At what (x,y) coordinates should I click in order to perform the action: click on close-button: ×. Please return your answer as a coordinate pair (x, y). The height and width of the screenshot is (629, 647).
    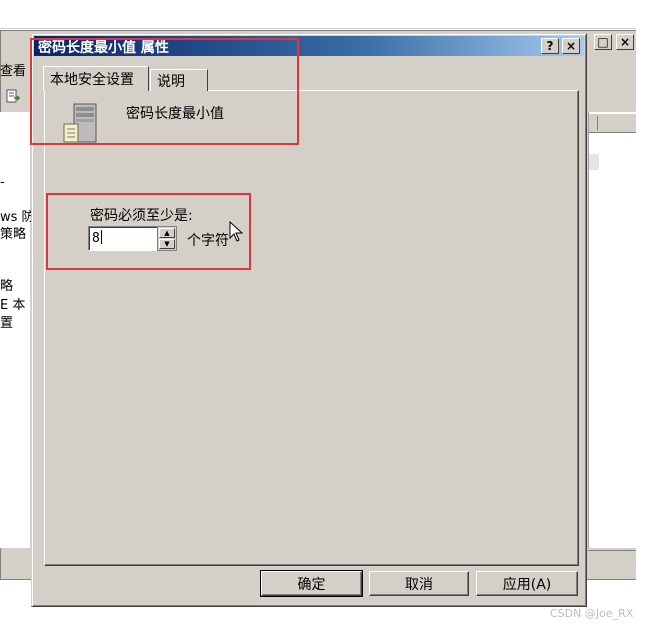
    Looking at the image, I should click on (571, 46).